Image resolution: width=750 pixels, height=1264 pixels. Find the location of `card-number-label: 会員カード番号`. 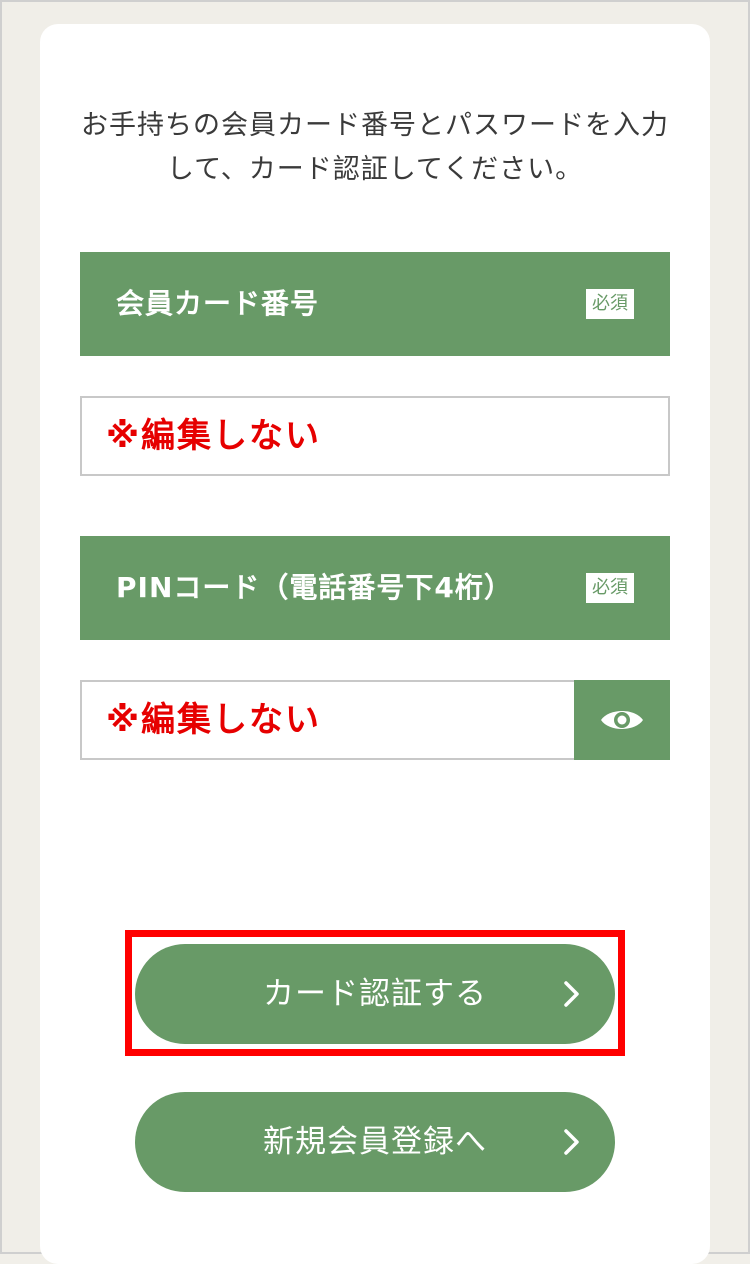

card-number-label: 会員カード番号 is located at coordinates (218, 303).